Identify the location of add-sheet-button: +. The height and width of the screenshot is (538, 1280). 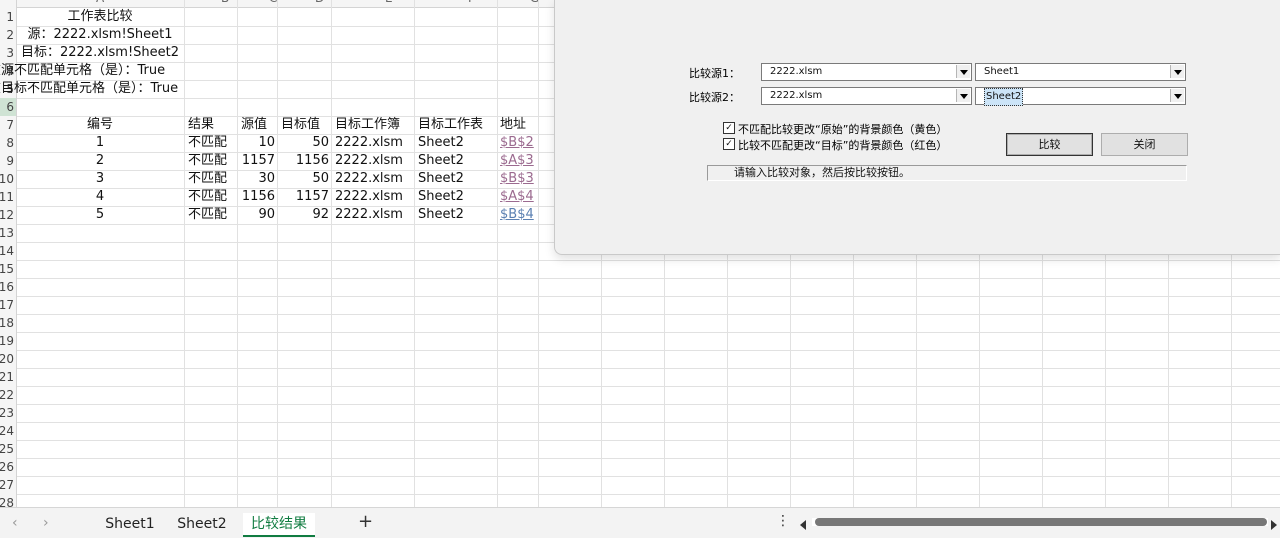
(365, 521).